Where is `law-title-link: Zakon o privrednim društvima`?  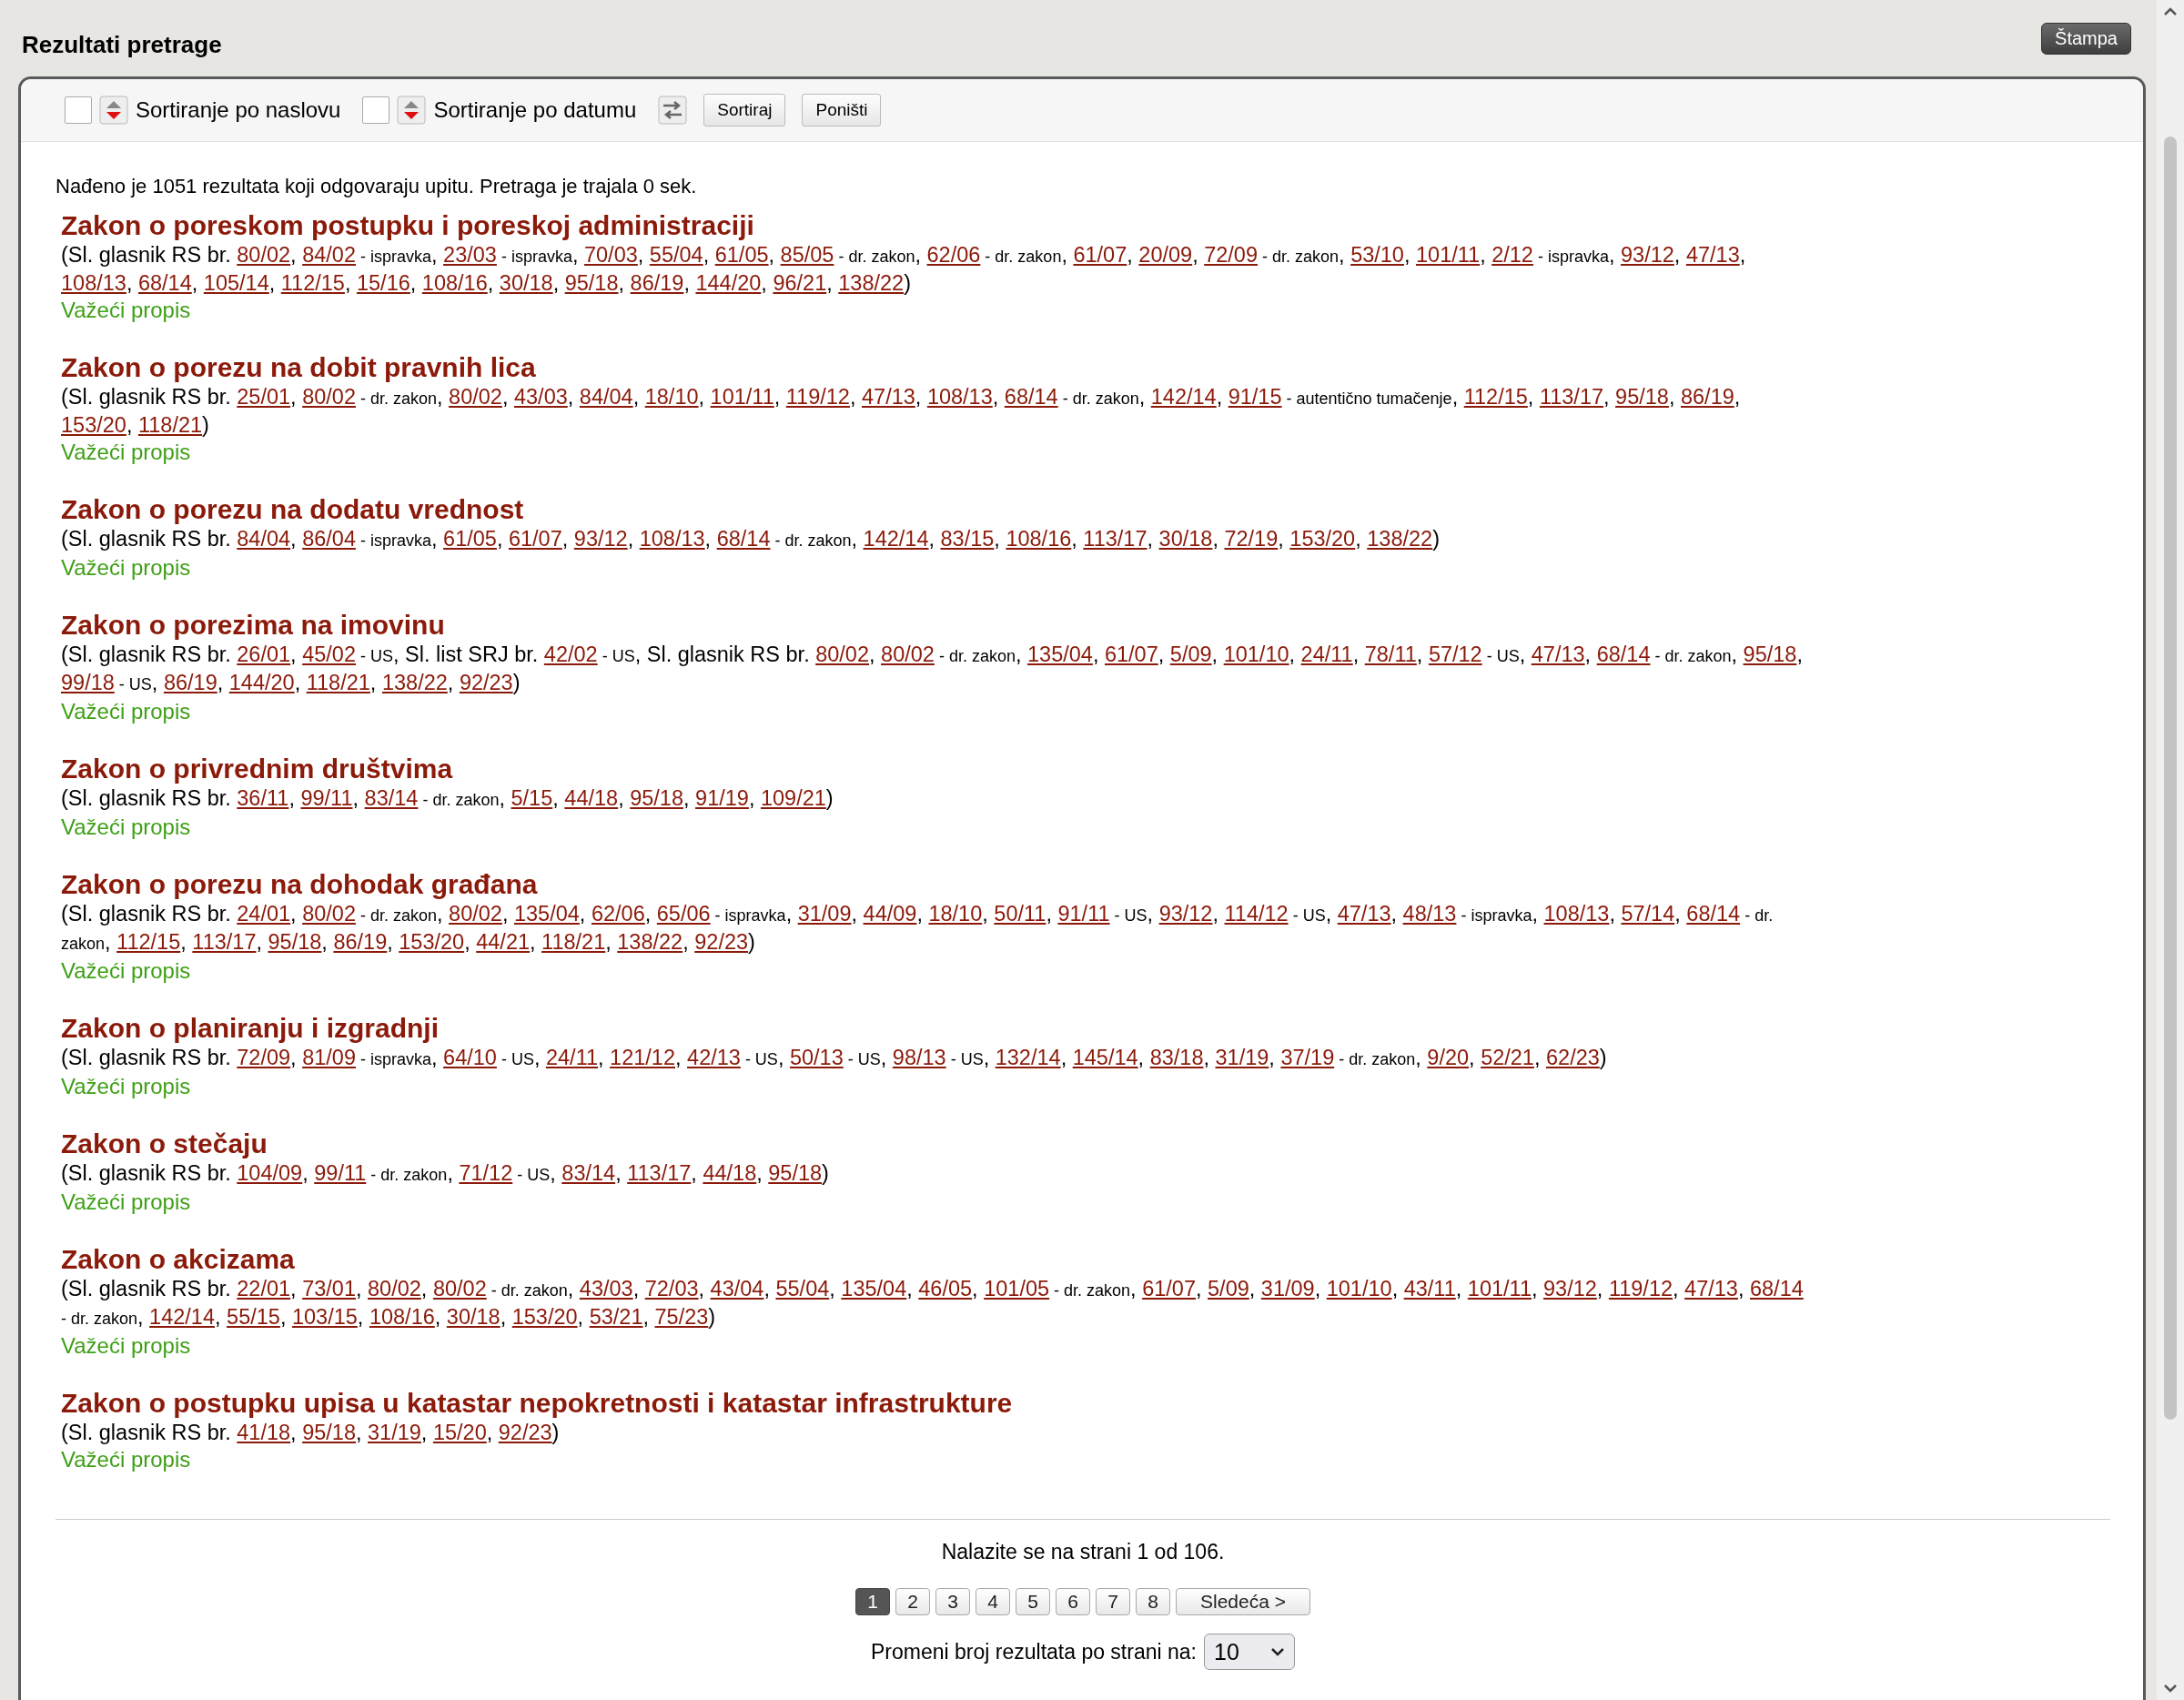 law-title-link: Zakon o privrednim društvima is located at coordinates (934, 769).